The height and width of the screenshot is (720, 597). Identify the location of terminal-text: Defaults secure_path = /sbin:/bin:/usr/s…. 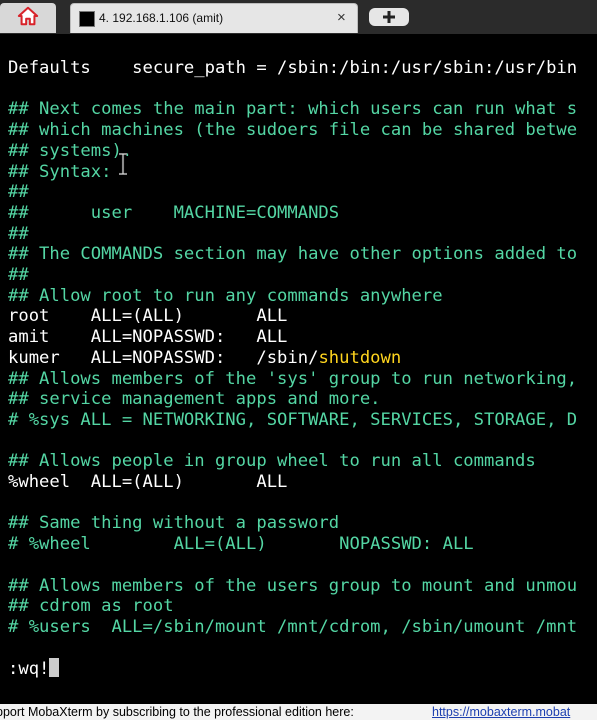
(293, 68).